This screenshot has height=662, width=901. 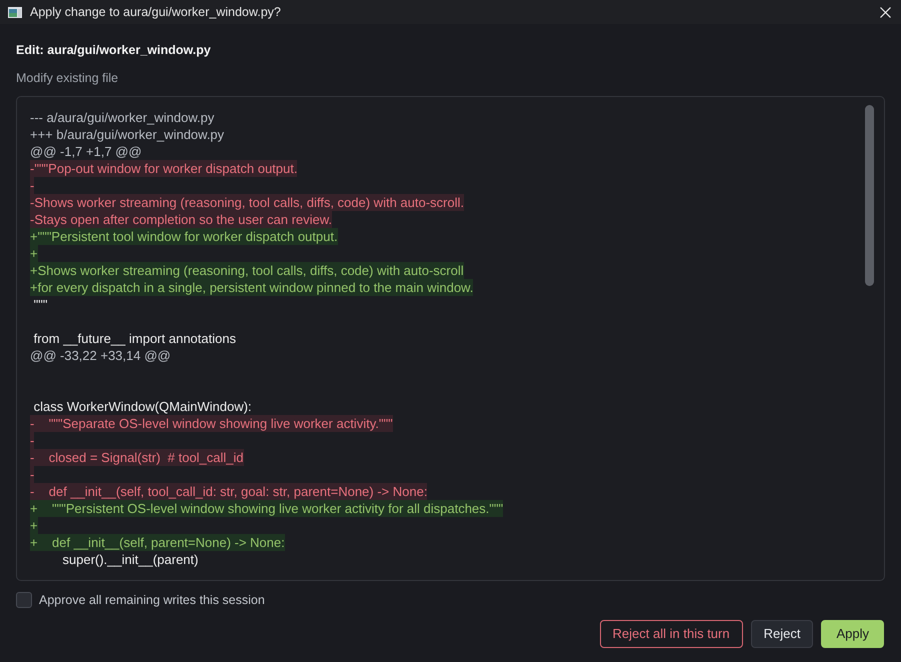 What do you see at coordinates (869, 195) in the screenshot?
I see `scrollbar-thumb` at bounding box center [869, 195].